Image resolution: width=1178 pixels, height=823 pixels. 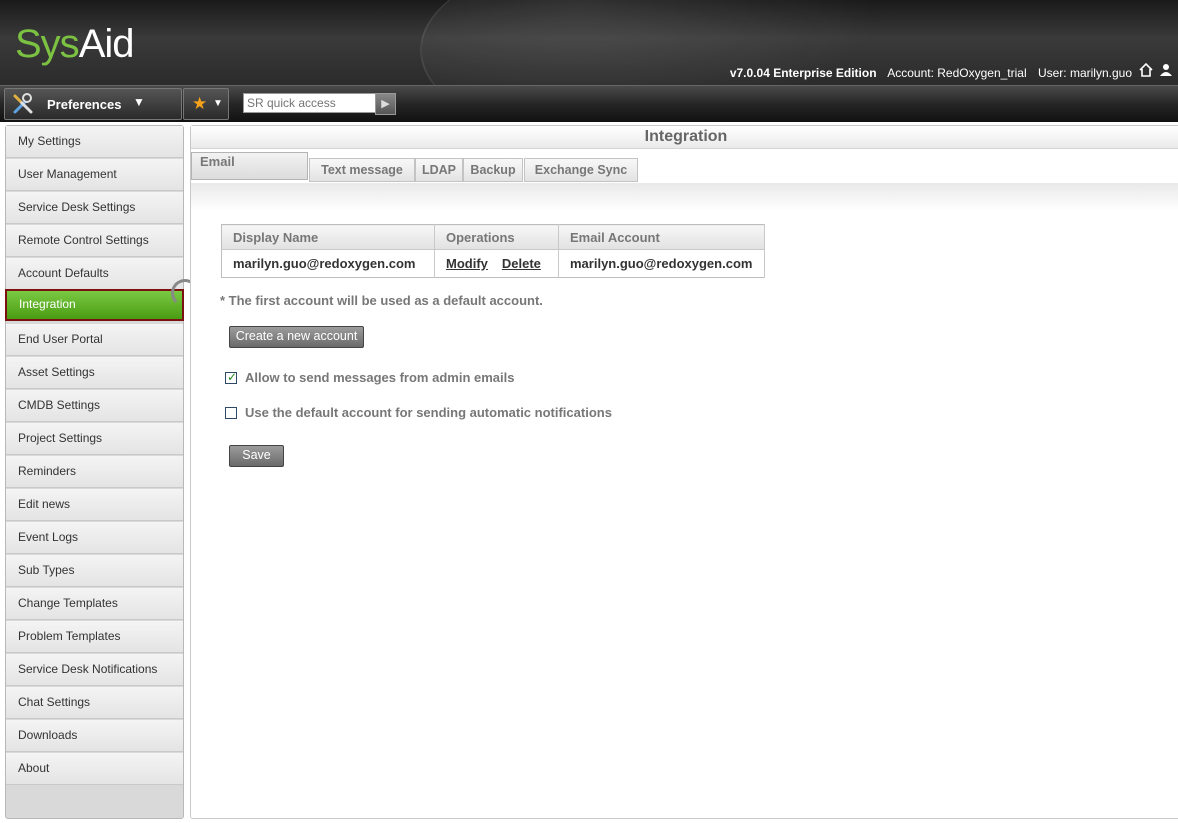 I want to click on admin-emails-label: Allow to send messages from admin emails, so click(x=380, y=377).